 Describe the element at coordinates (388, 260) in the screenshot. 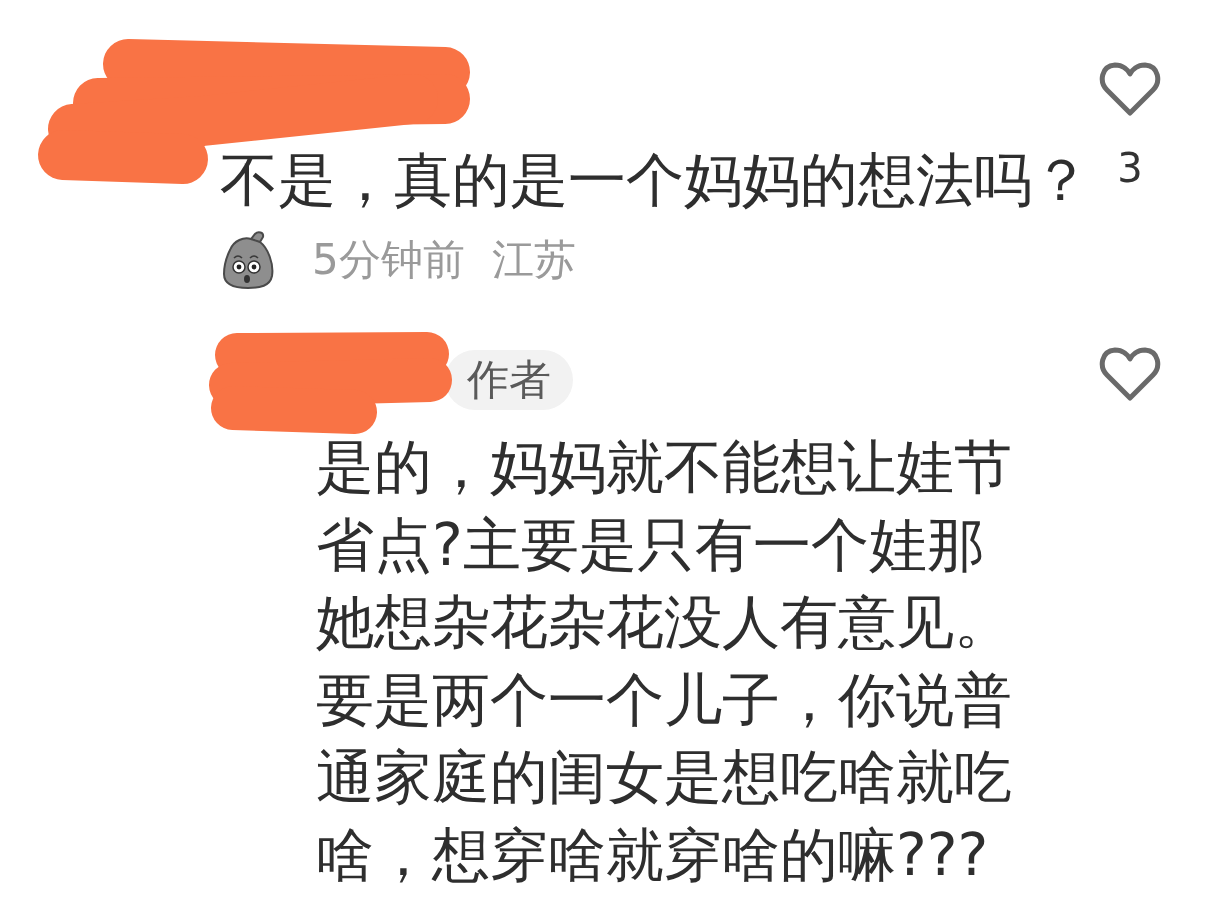

I see `comment-time: 5分钟前` at that location.